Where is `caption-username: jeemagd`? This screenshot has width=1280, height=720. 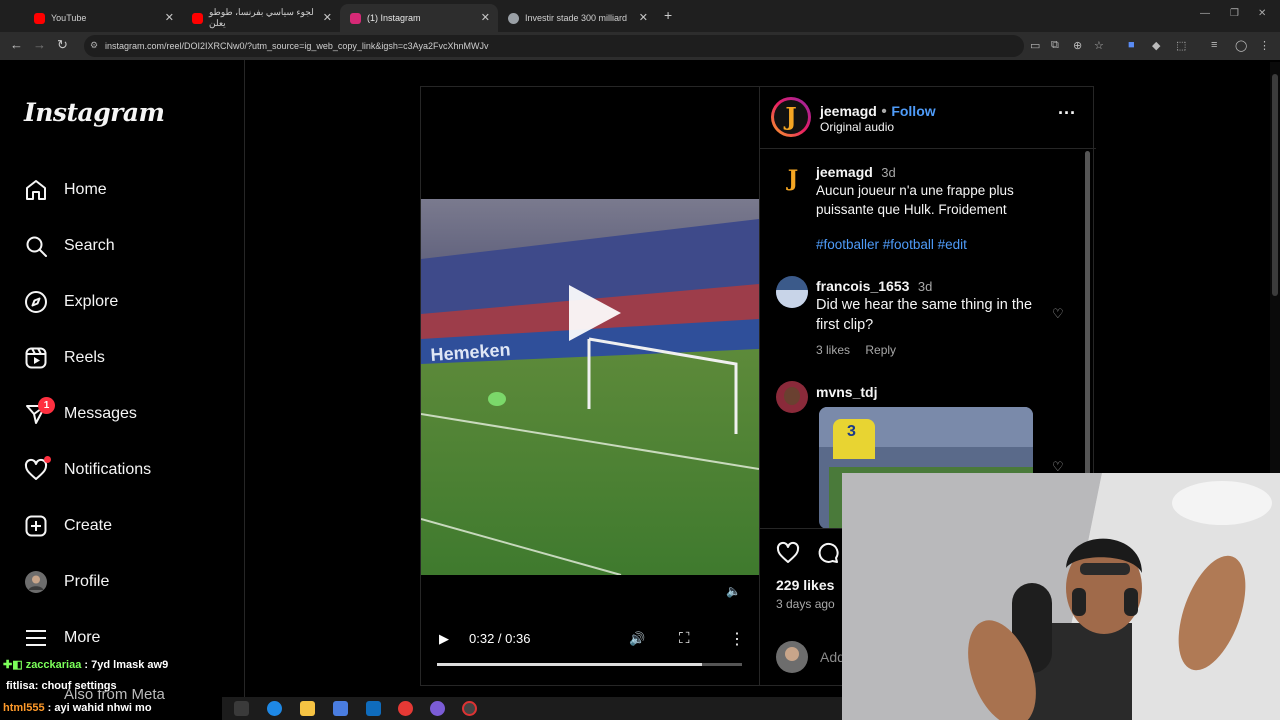 caption-username: jeemagd is located at coordinates (844, 172).